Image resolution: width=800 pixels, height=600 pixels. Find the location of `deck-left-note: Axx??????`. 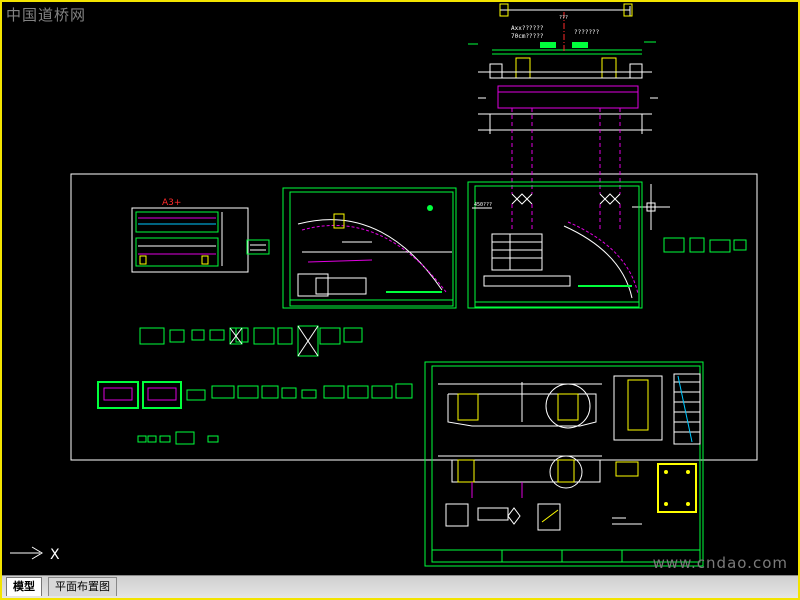

deck-left-note: Axx?????? is located at coordinates (527, 28).